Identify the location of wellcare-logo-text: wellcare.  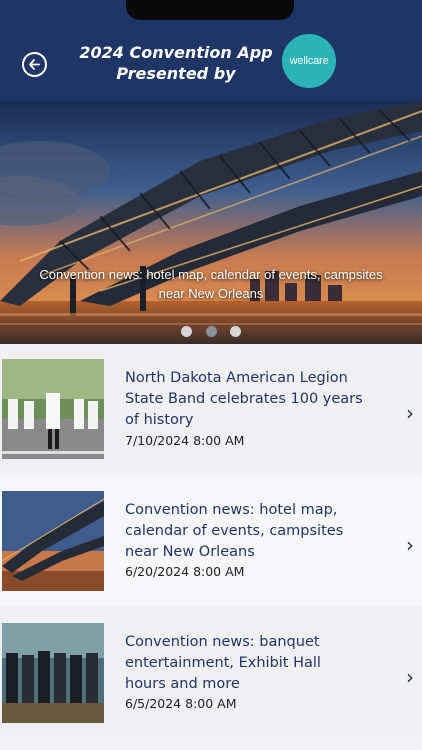
(309, 61).